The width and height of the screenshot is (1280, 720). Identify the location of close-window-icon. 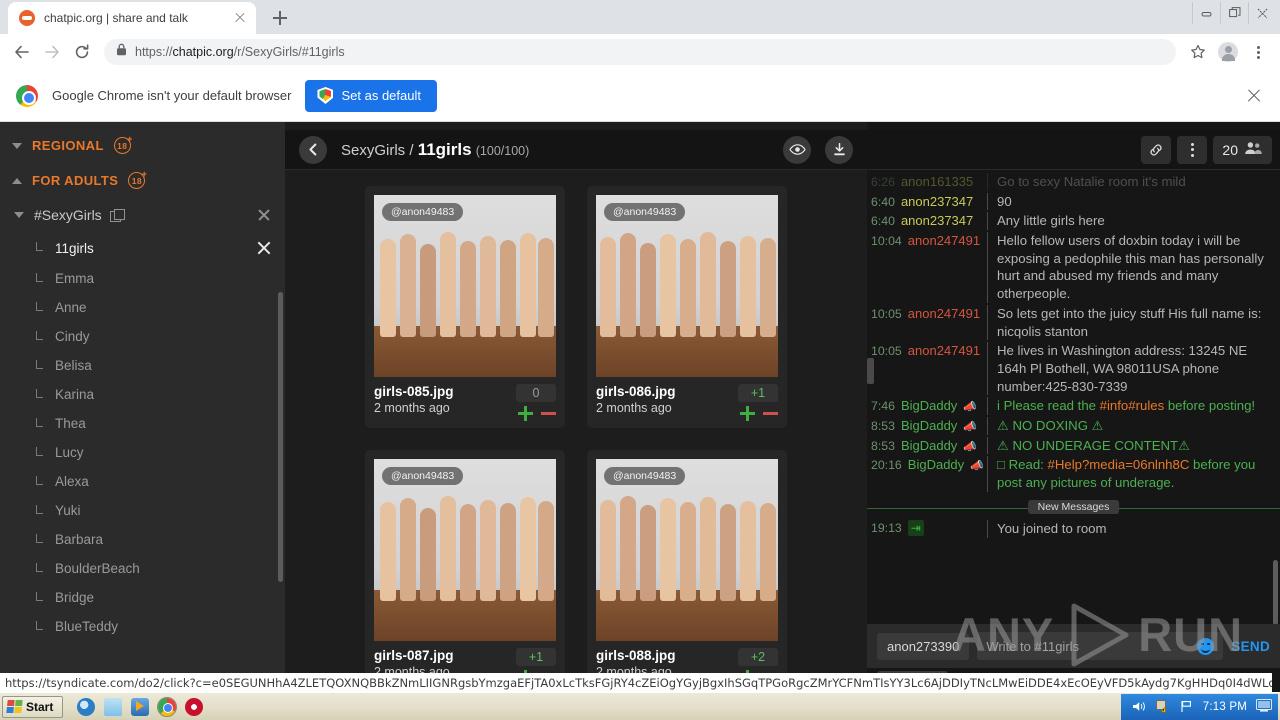
(1262, 13).